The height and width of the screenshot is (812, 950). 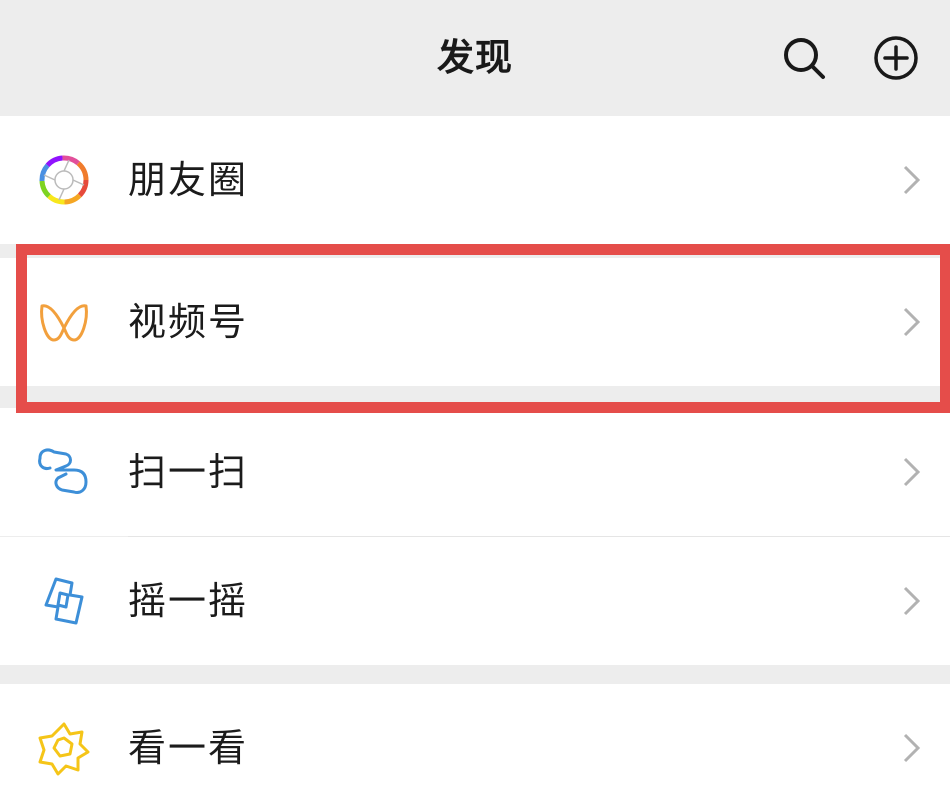 I want to click on search-icon, so click(x=804, y=58).